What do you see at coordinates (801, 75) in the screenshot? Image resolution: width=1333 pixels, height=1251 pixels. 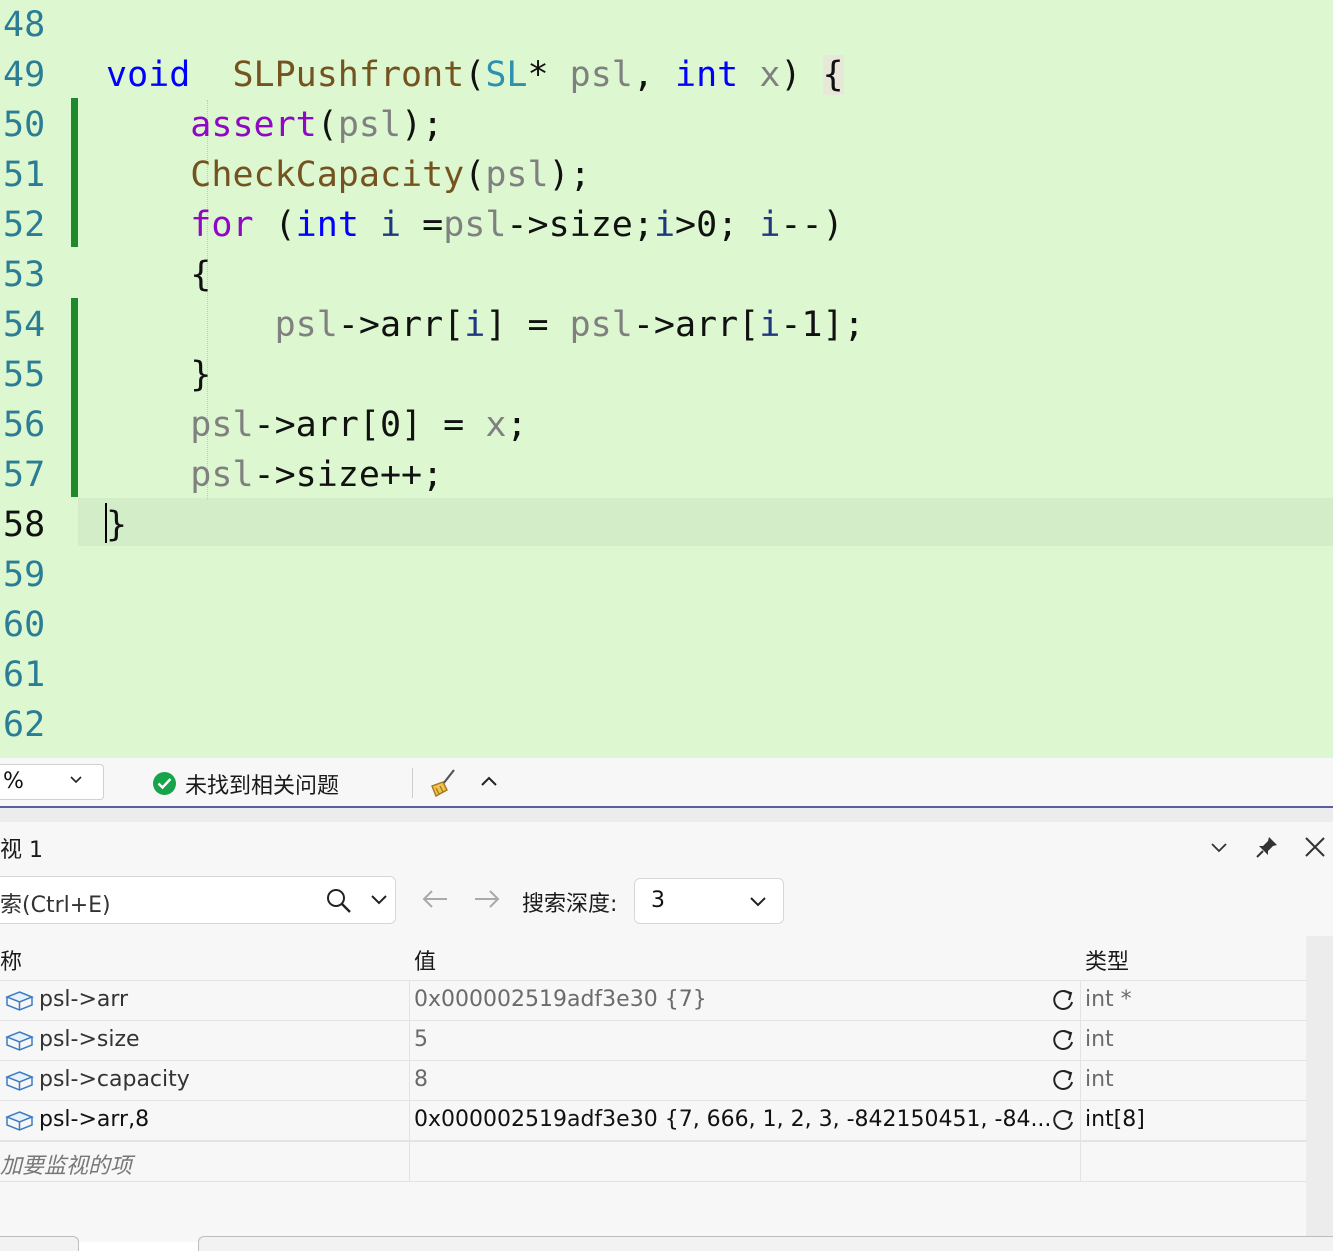 I see `code-token: )` at bounding box center [801, 75].